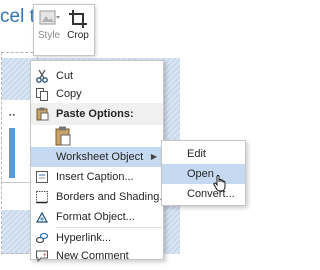  I want to click on clipboard-icon, so click(42, 114).